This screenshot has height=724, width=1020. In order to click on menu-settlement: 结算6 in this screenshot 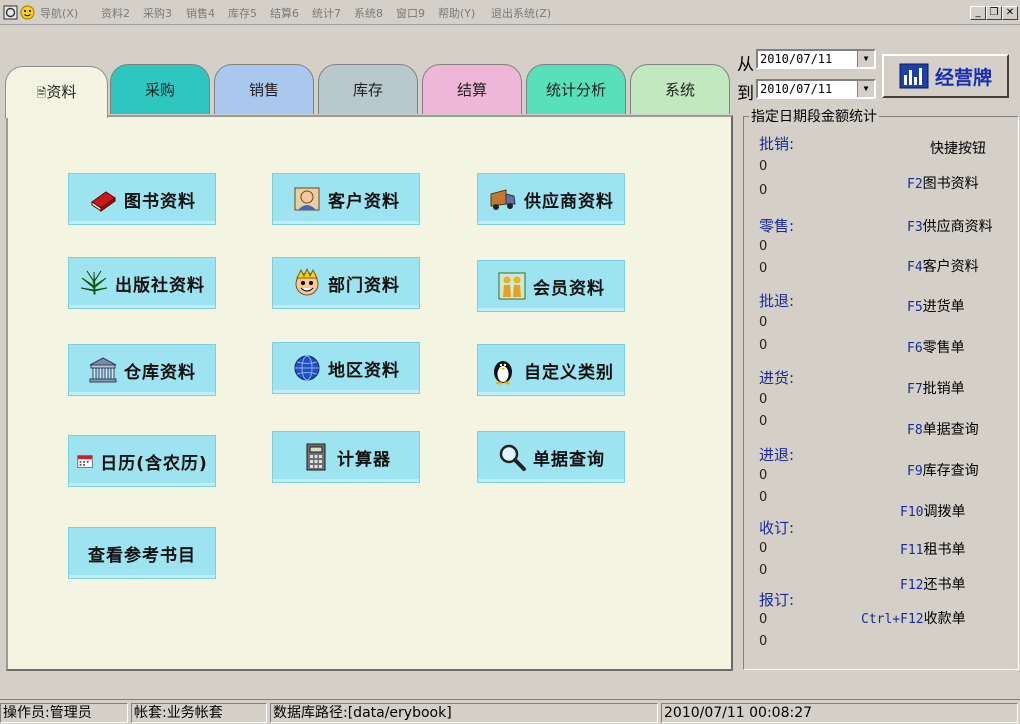, I will do `click(284, 13)`.